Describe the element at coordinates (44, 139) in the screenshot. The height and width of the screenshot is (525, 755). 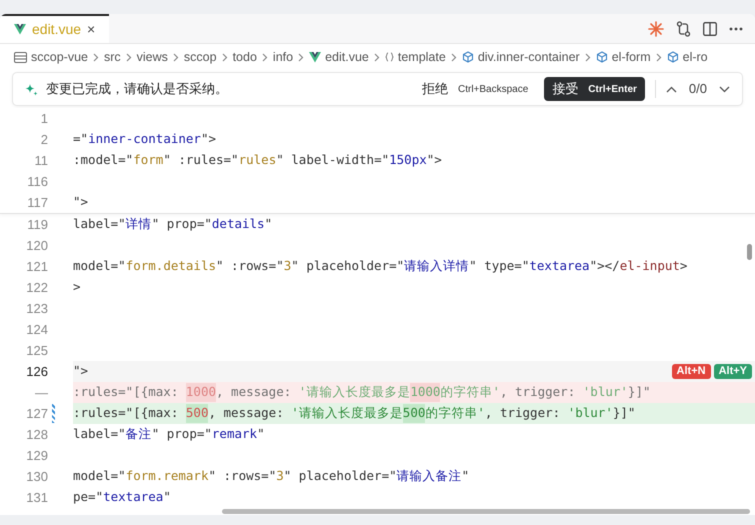
I see `line-number: 2` at that location.